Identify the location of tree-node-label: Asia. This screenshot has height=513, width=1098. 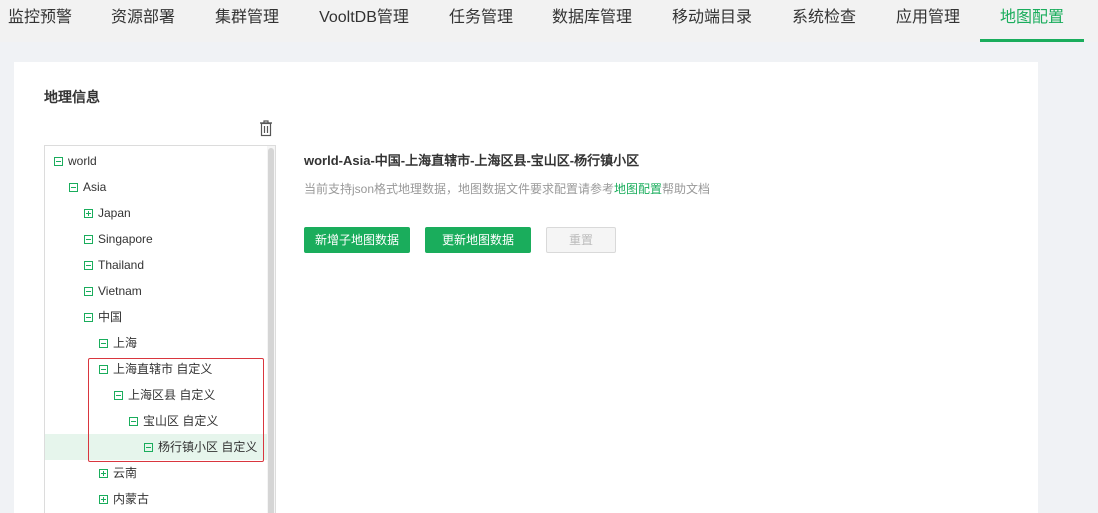
(95, 187).